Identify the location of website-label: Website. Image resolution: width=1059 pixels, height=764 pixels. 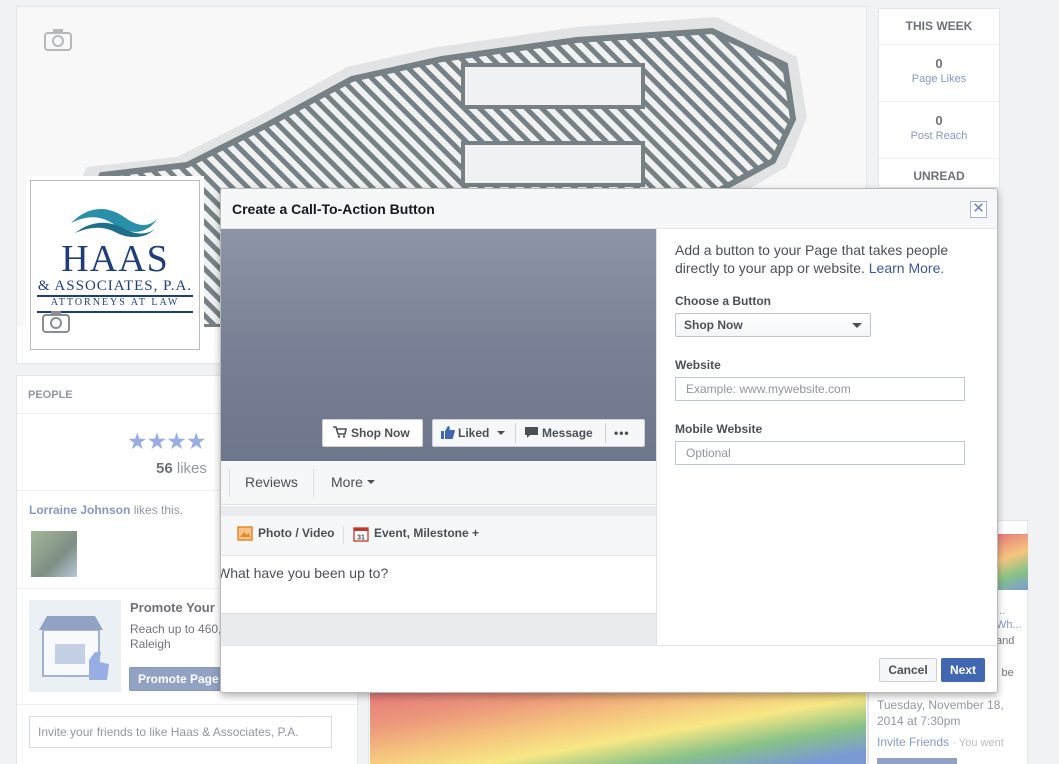
(698, 365).